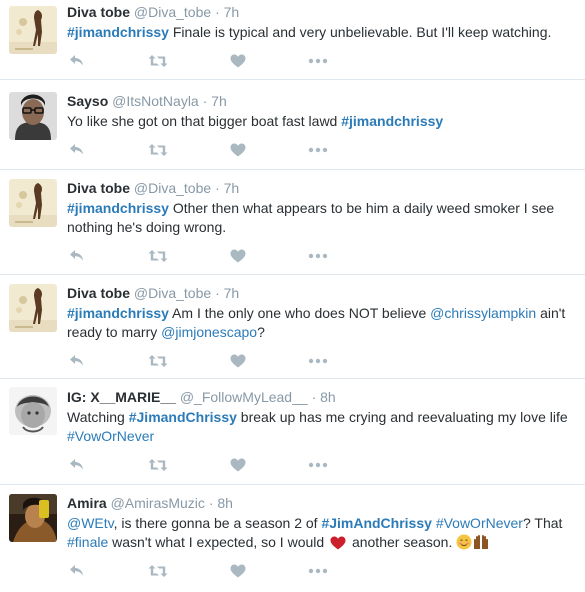 This screenshot has height=592, width=585. Describe the element at coordinates (87, 503) in the screenshot. I see `author-name: Amira` at that location.